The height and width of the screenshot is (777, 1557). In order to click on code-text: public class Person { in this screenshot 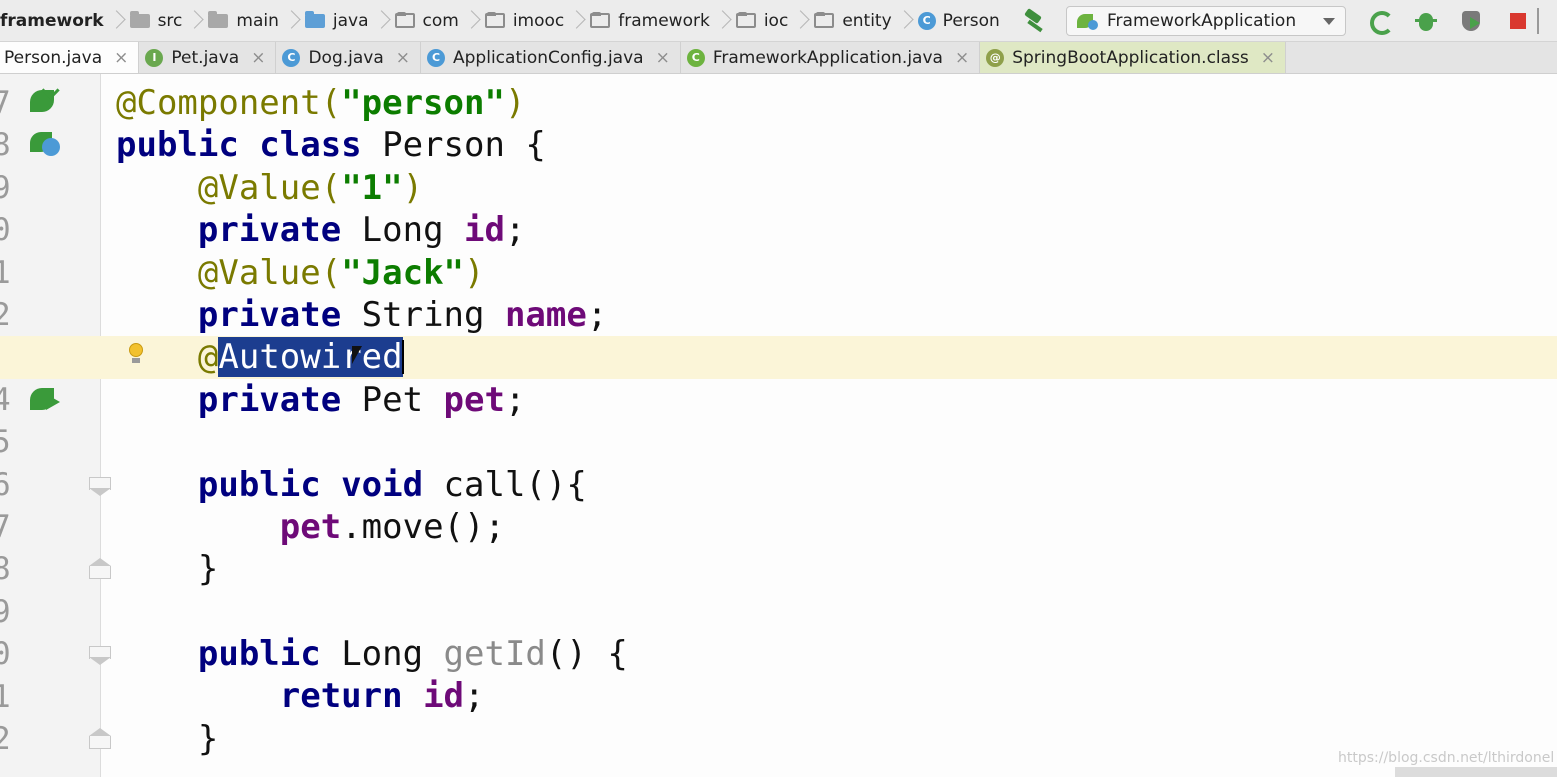, I will do `click(331, 145)`.